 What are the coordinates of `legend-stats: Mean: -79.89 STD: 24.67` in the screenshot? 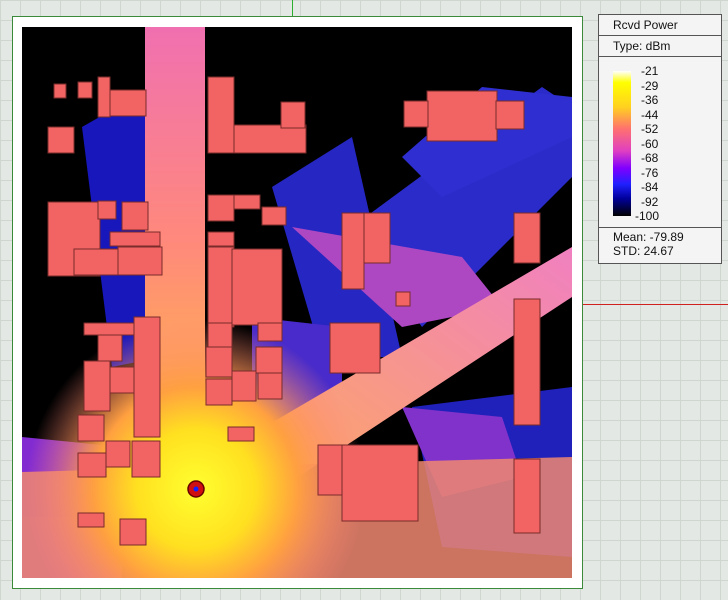 It's located at (660, 242).